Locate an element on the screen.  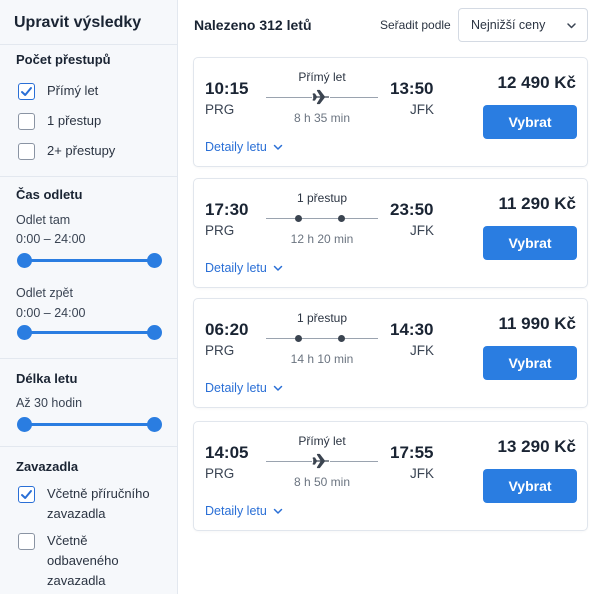
outbound-range: 0:00 – 24:00 is located at coordinates (51, 239).